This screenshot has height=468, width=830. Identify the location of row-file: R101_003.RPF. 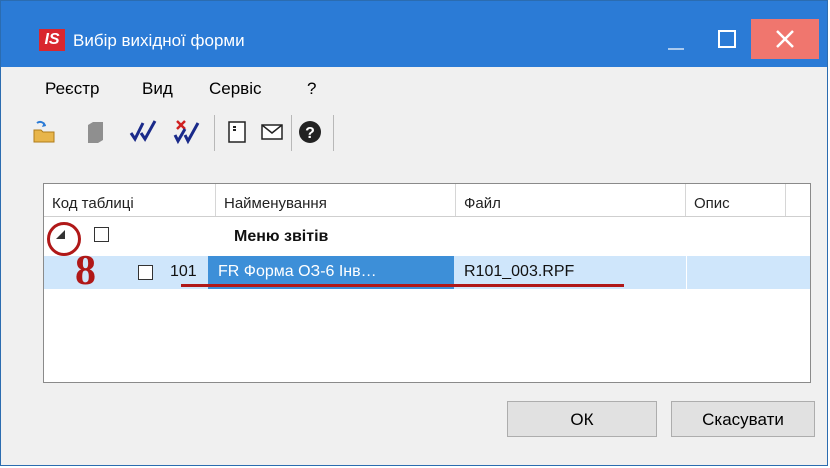
(519, 271).